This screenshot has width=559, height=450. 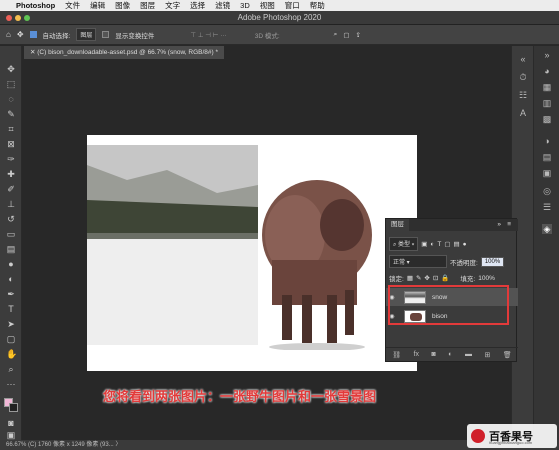 I want to click on quick-select-tool-icon: ✎, so click(x=11, y=114).